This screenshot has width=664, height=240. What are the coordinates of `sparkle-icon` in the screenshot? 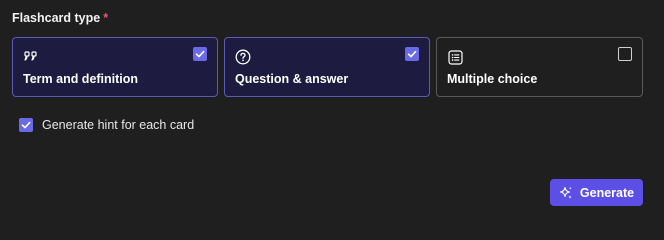 It's located at (566, 193).